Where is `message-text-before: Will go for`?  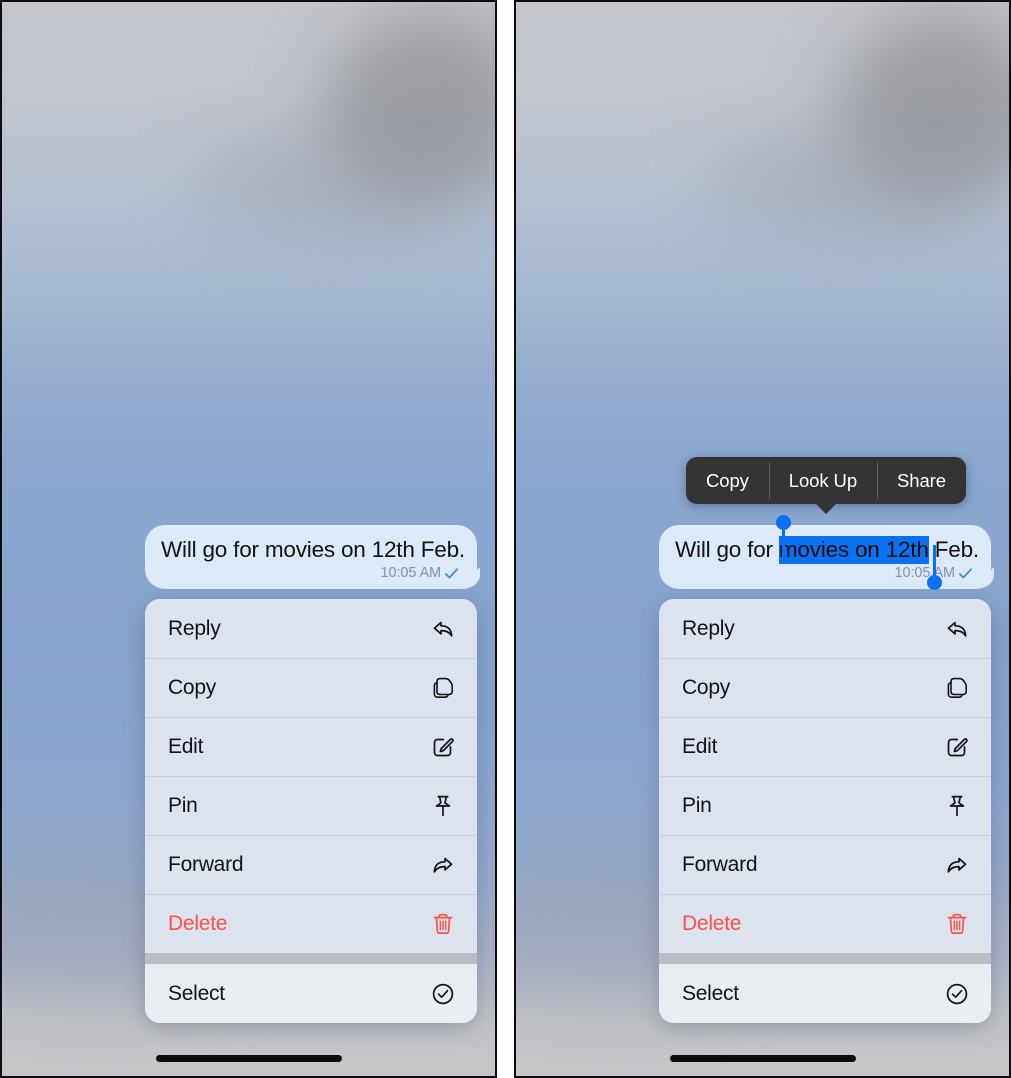 message-text-before: Will go for is located at coordinates (727, 549).